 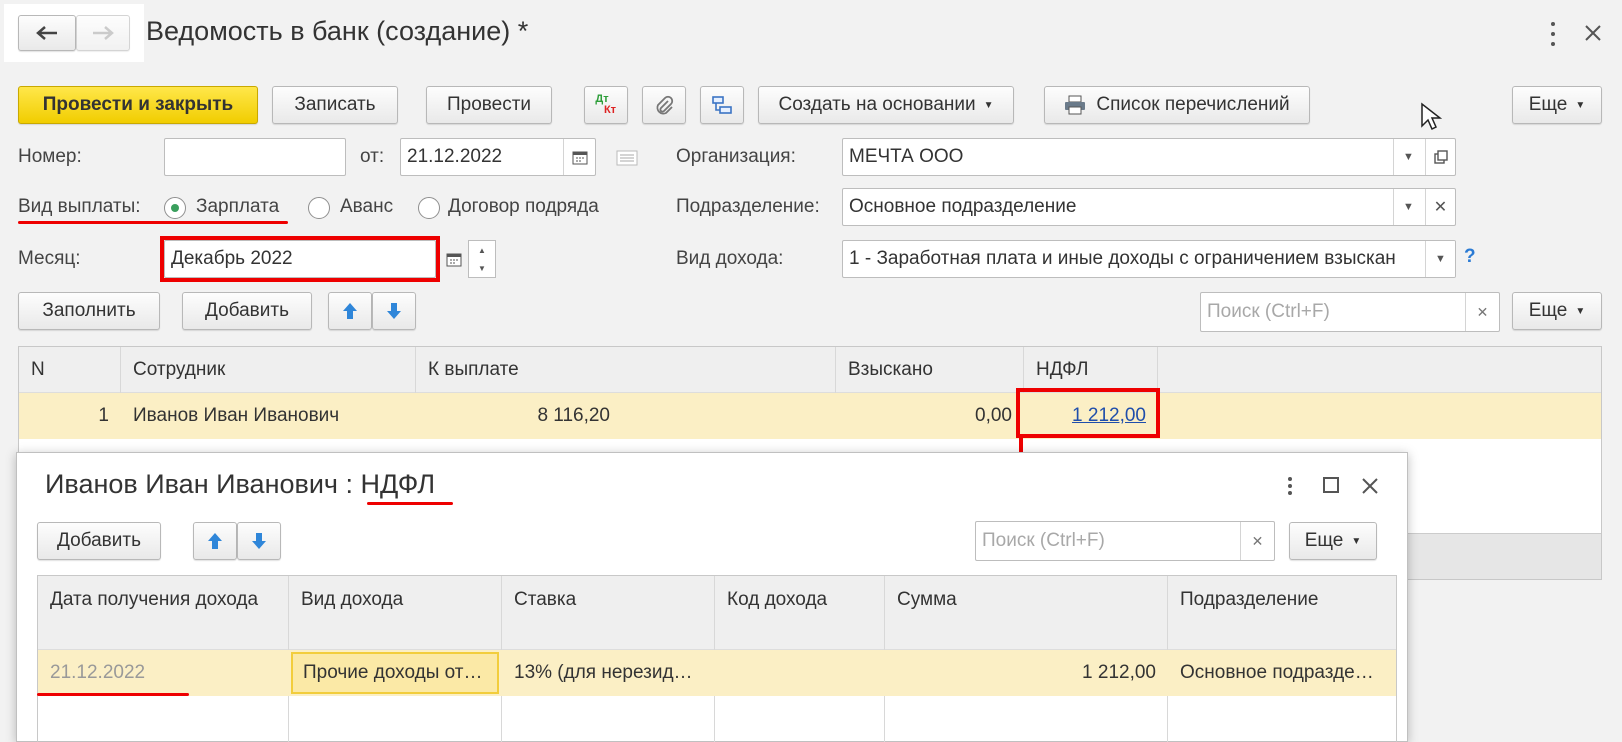 What do you see at coordinates (337, 31) in the screenshot?
I see `page-title: Ведомость в банк (создание) *` at bounding box center [337, 31].